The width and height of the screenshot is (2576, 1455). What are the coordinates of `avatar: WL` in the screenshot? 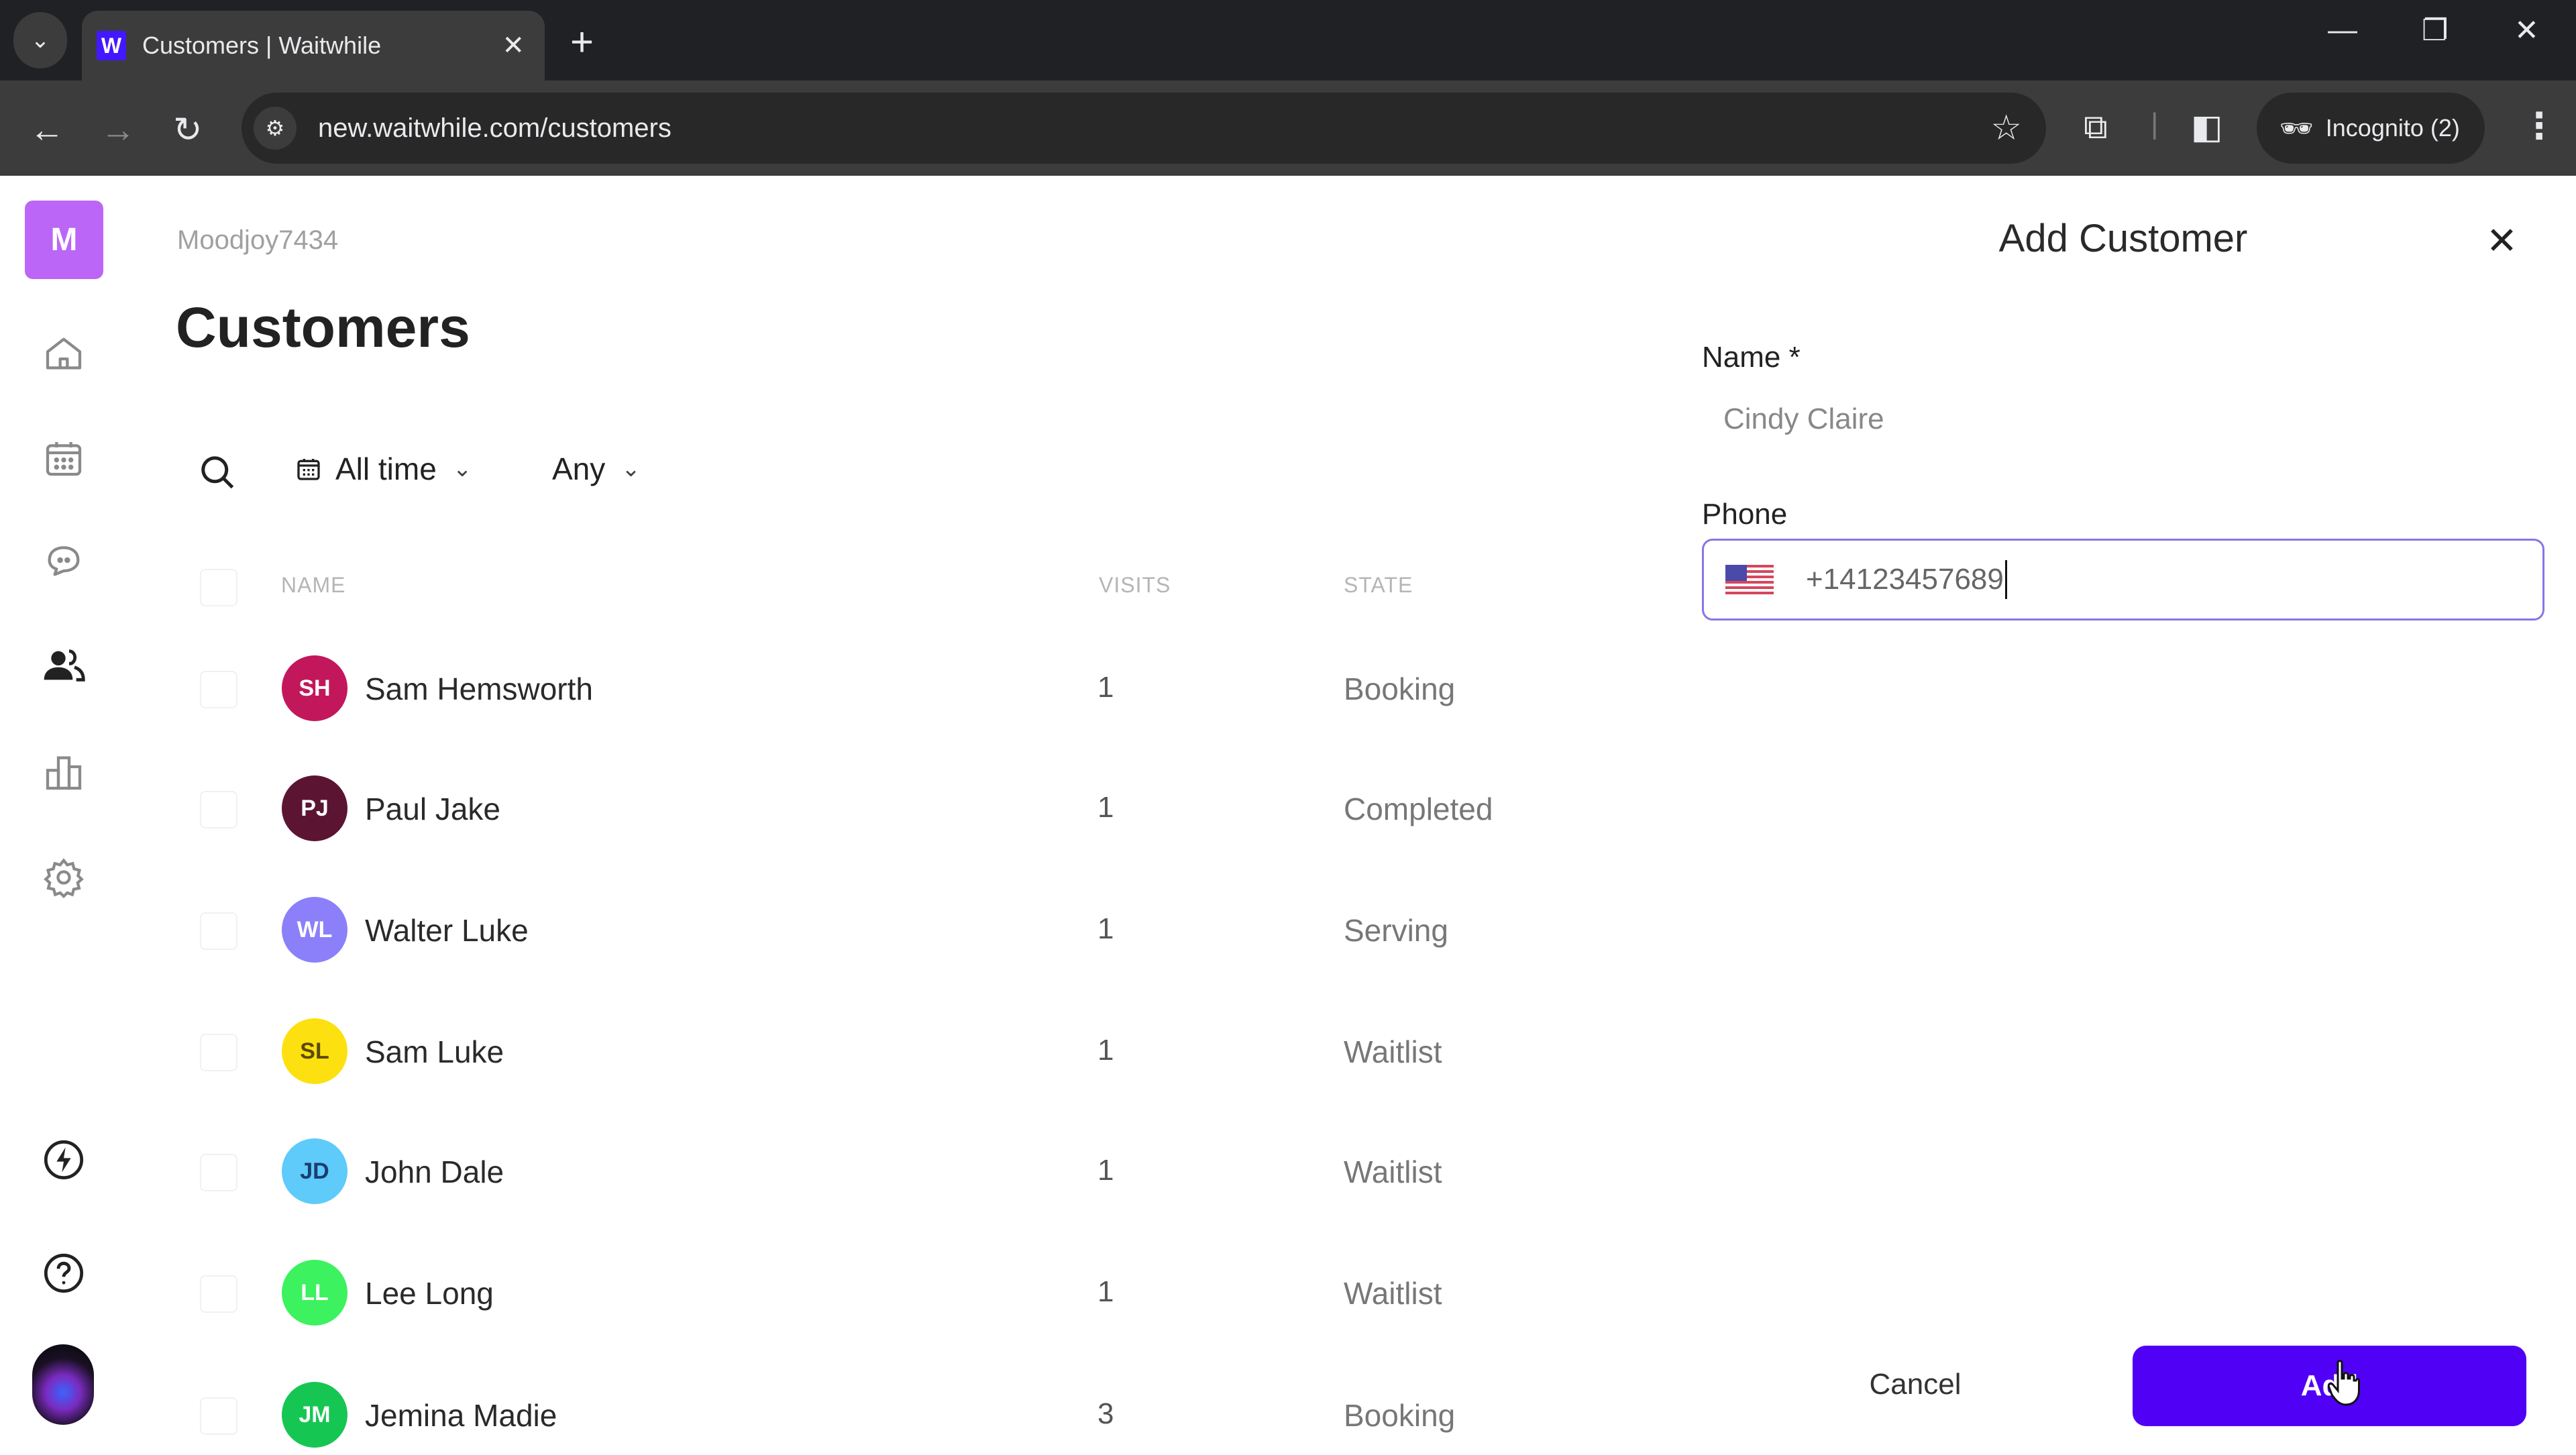 It's located at (314, 930).